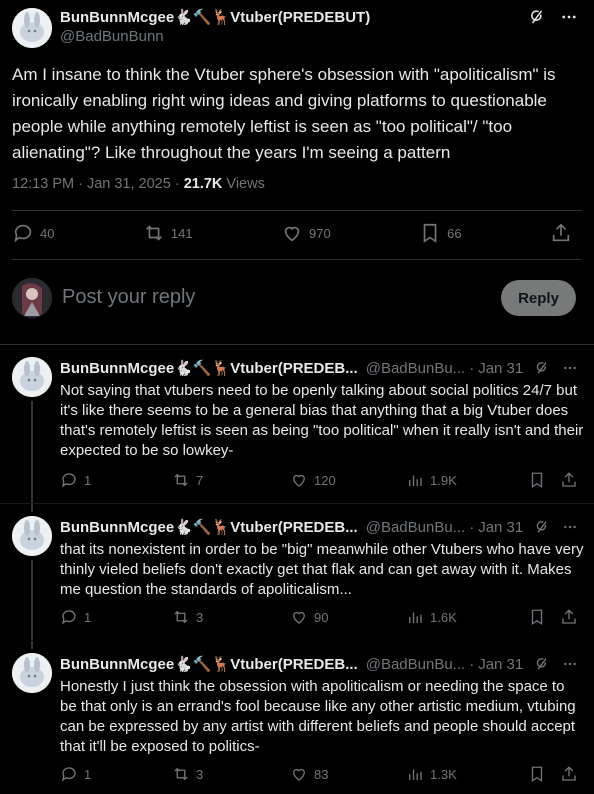 The width and height of the screenshot is (594, 794). What do you see at coordinates (306, 233) in the screenshot?
I see `like-action: 970` at bounding box center [306, 233].